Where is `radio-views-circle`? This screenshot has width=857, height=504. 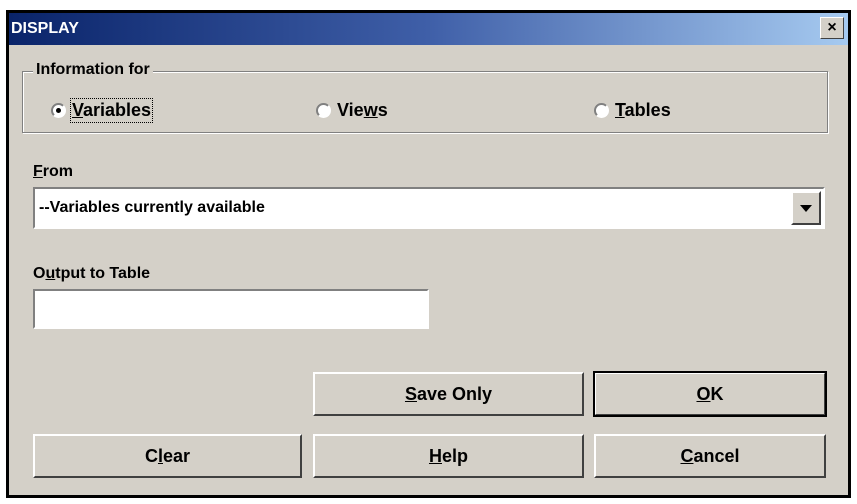
radio-views-circle is located at coordinates (323, 110).